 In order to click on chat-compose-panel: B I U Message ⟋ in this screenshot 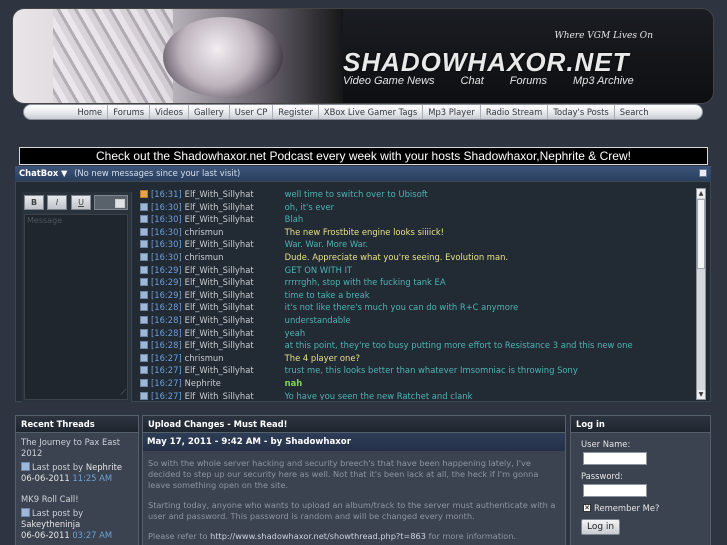, I will do `click(77, 297)`.